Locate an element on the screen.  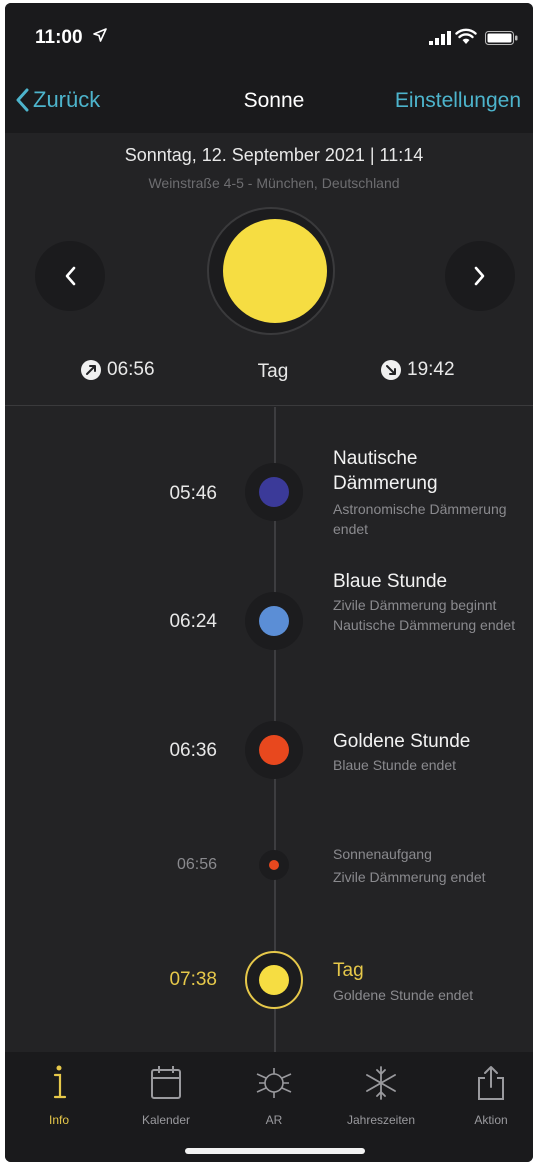
event-time: 06:56 is located at coordinates (196, 864).